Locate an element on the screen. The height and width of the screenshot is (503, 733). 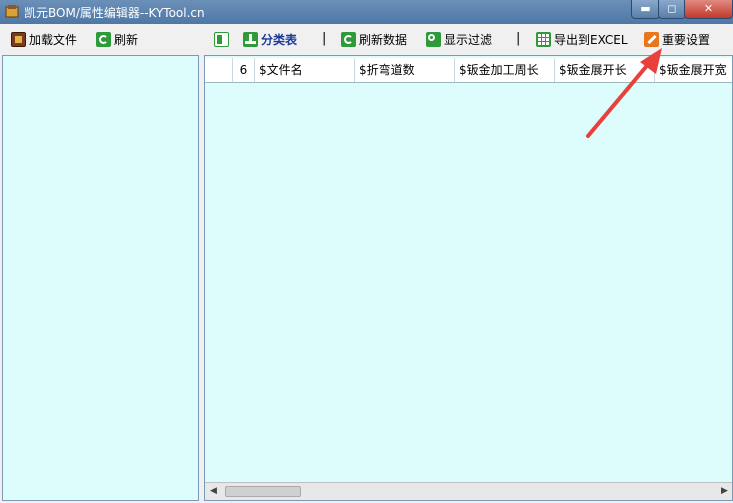
scroll-left-icon: ◀ is located at coordinates (213, 491).